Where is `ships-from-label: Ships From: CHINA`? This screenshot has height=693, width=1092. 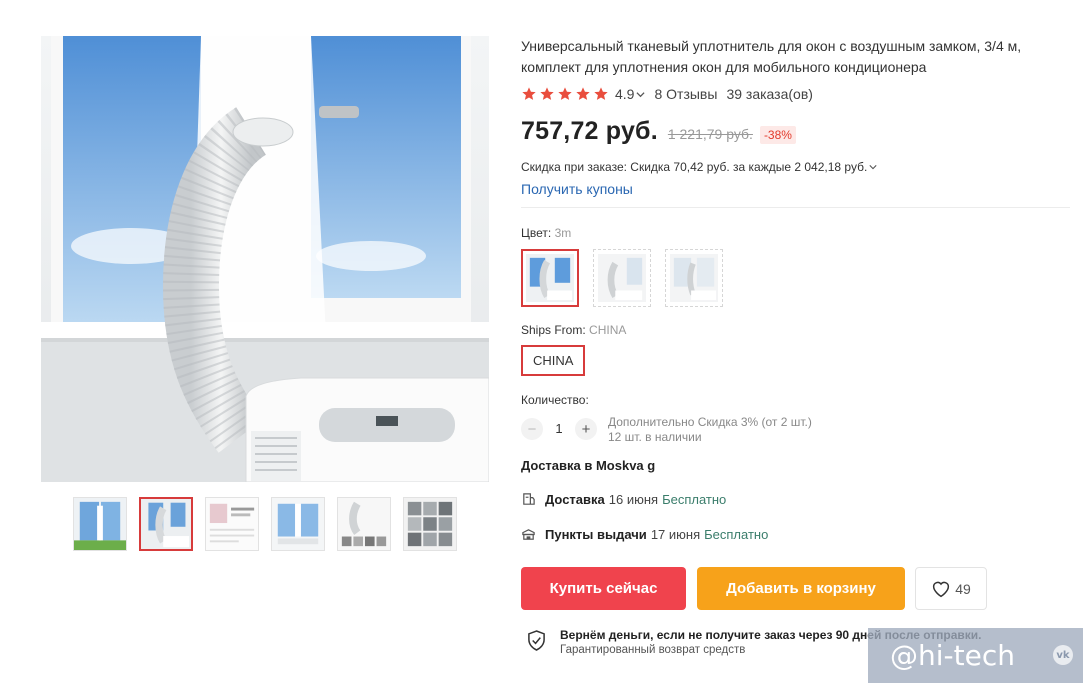
ships-from-label: Ships From: CHINA is located at coordinates (801, 330).